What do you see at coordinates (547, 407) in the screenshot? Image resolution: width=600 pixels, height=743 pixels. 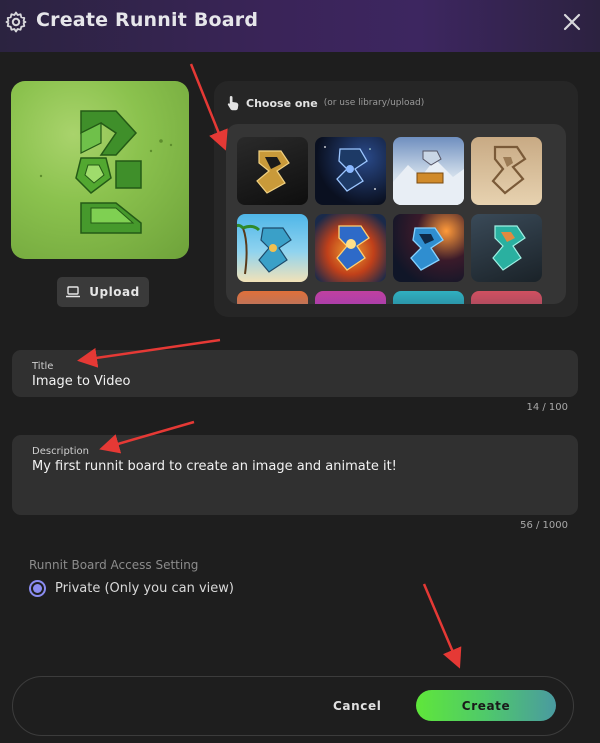 I see `title-char-counter: 14 / 100` at bounding box center [547, 407].